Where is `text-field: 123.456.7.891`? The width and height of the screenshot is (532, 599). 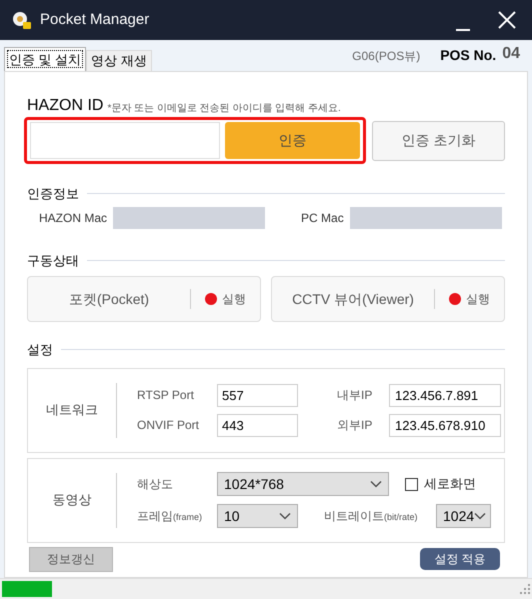
text-field: 123.456.7.891 is located at coordinates (445, 395).